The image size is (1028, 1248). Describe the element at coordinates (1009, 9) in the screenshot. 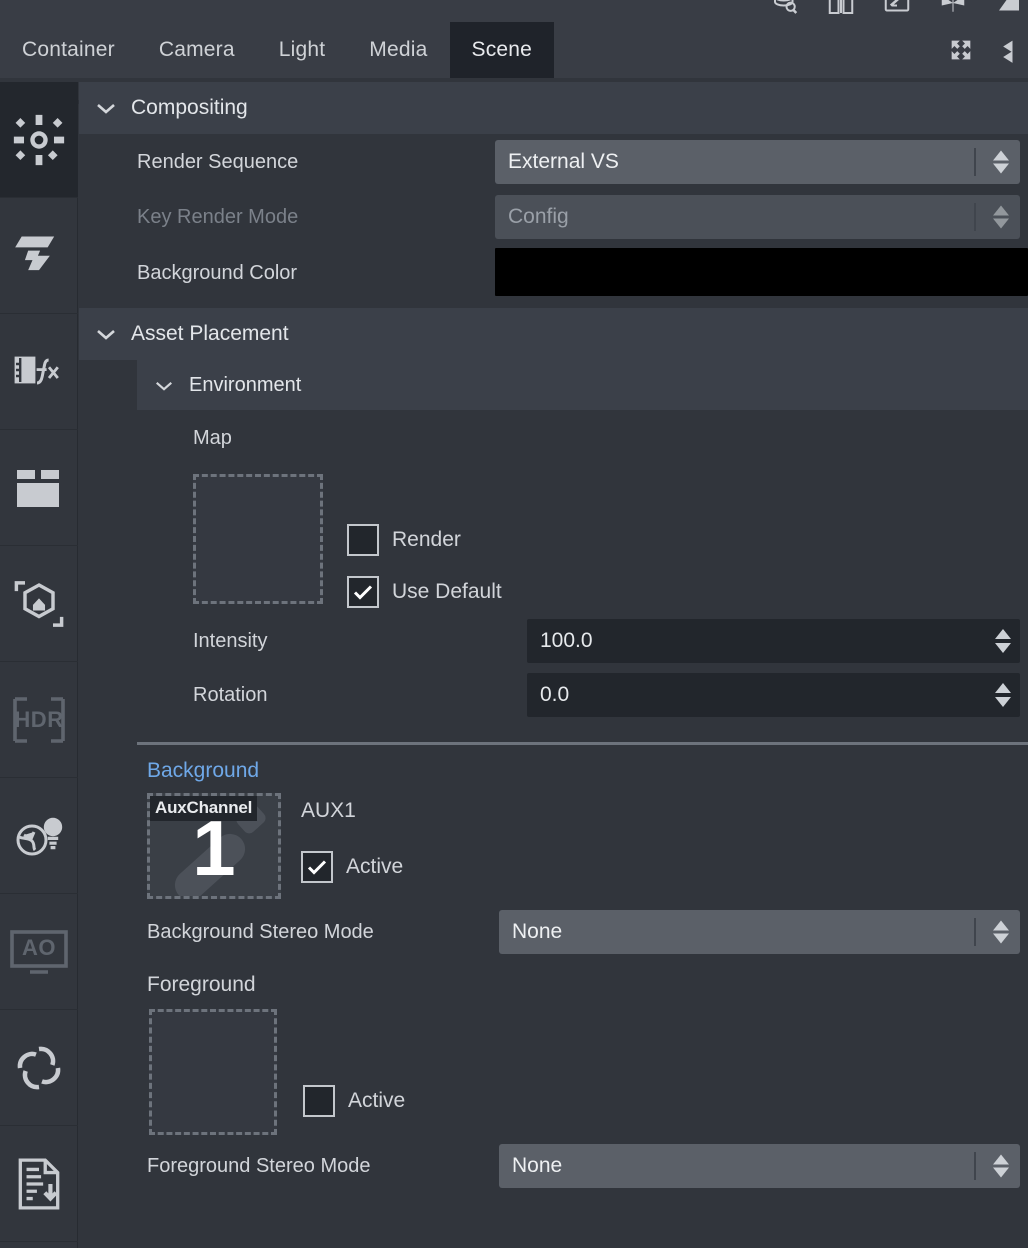

I see `partial-icon` at that location.